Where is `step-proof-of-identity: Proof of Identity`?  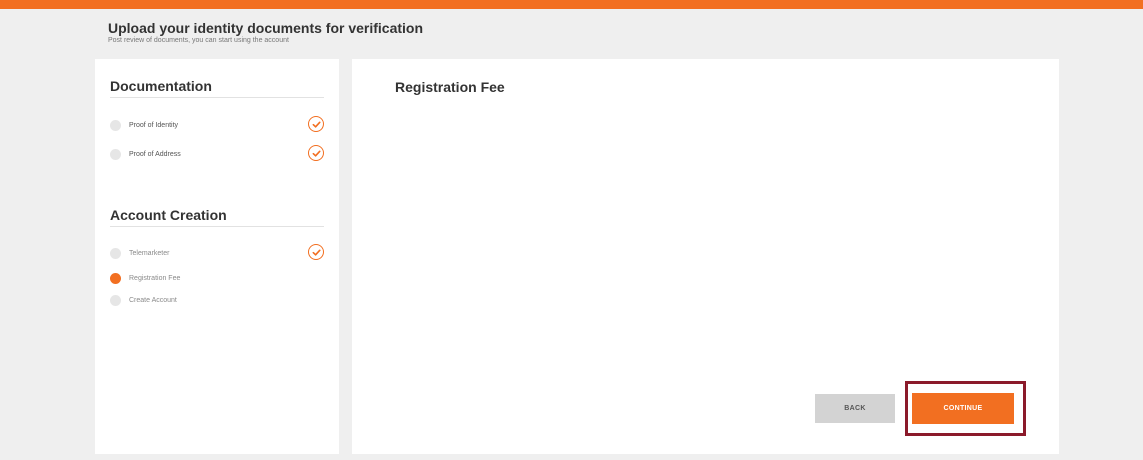
step-proof-of-identity: Proof of Identity is located at coordinates (217, 124).